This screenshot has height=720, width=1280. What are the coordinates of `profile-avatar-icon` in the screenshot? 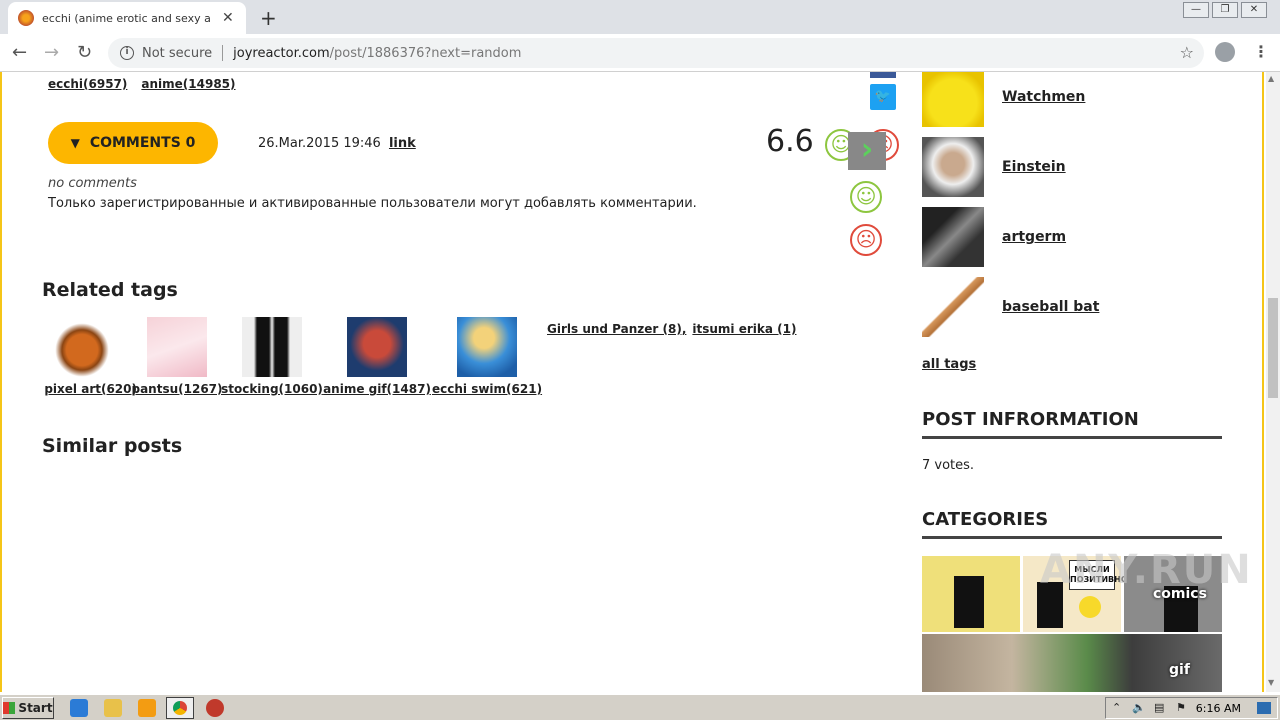 It's located at (1225, 52).